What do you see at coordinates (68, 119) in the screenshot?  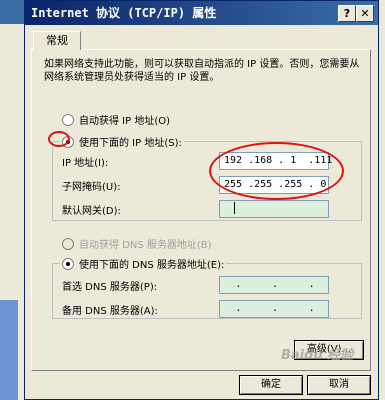 I see `auto-ip-radio` at bounding box center [68, 119].